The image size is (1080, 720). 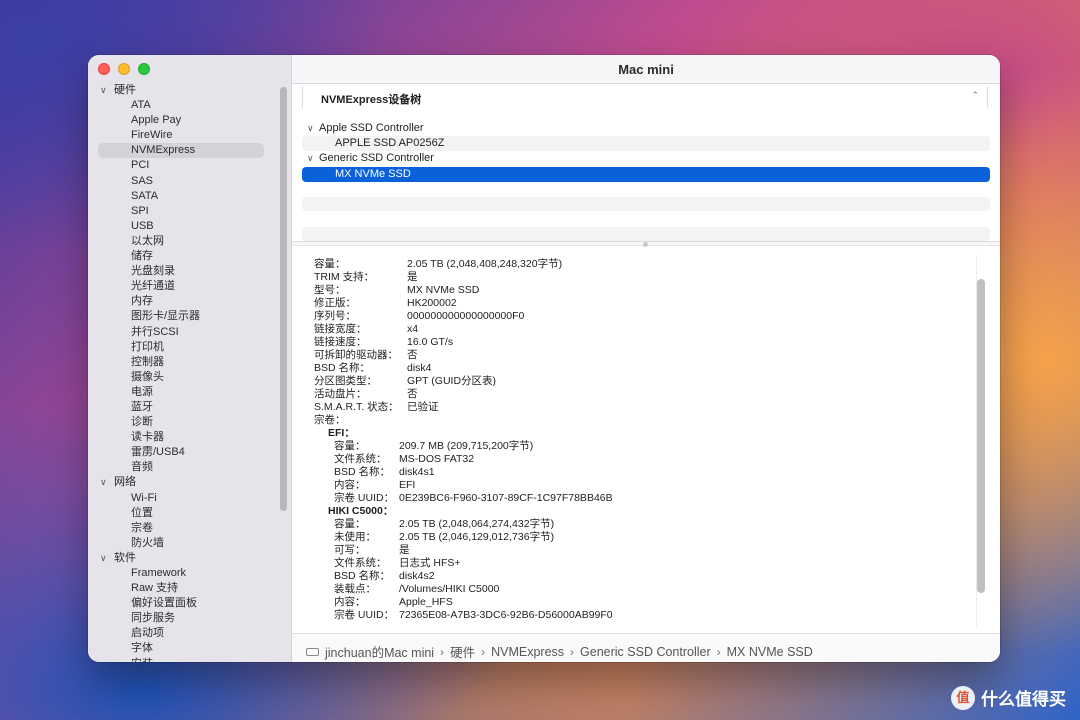 What do you see at coordinates (371, 100) in the screenshot?
I see `section-title: NVMExpress设备树` at bounding box center [371, 100].